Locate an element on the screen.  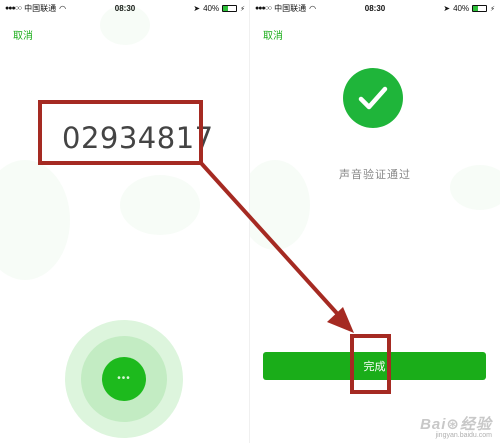
done-button: 完成 is located at coordinates (374, 366).